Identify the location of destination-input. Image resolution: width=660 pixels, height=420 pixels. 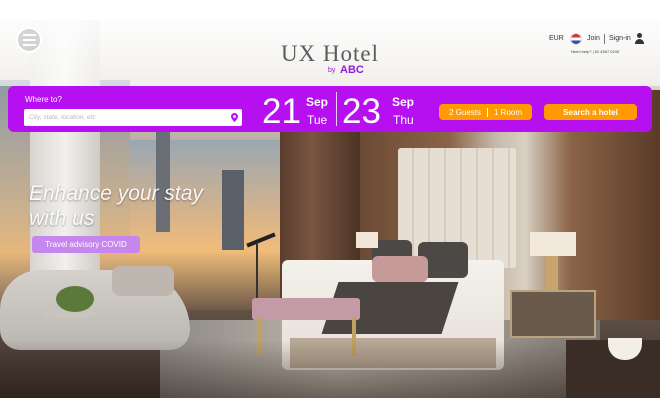
(133, 117).